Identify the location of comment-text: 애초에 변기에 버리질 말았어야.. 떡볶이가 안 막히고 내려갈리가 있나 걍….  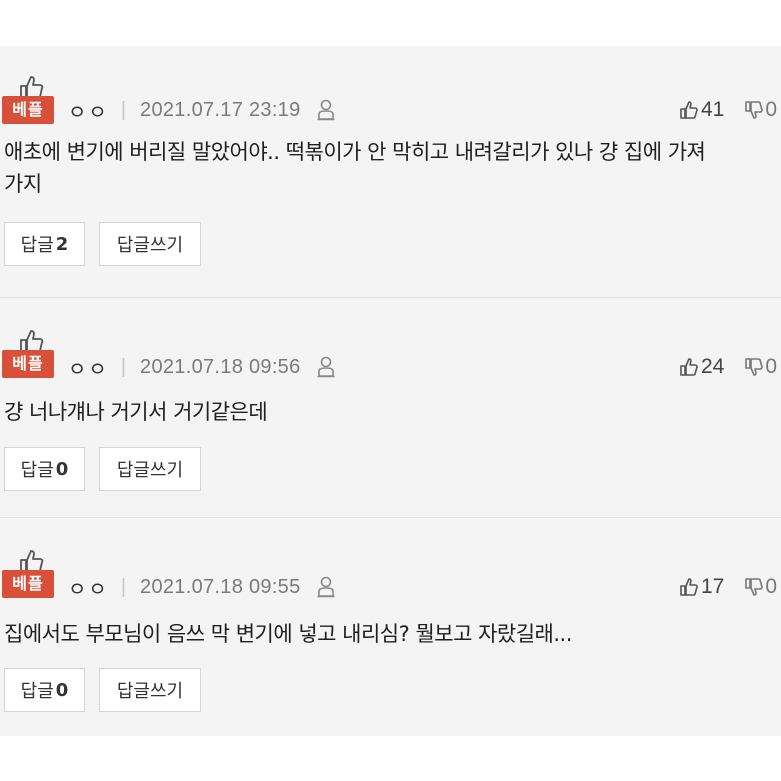
(384, 168).